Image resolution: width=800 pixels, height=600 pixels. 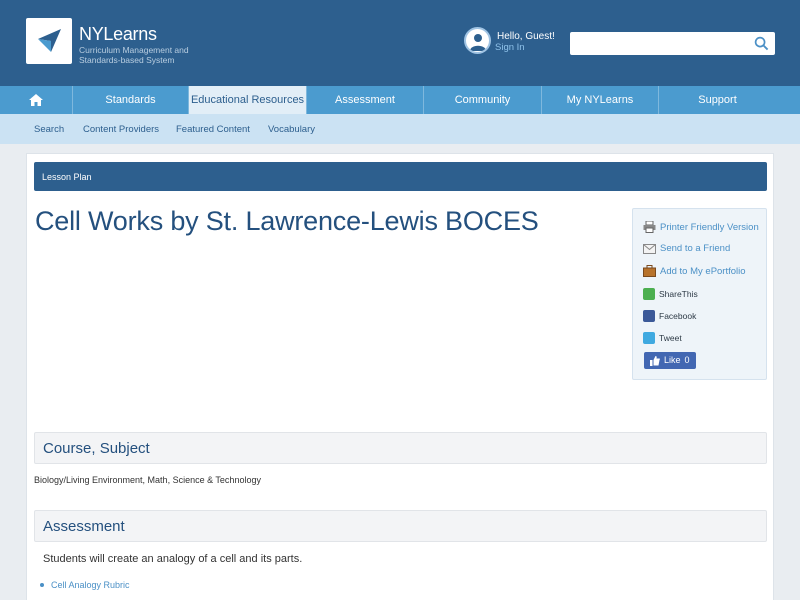 What do you see at coordinates (510, 47) in the screenshot?
I see `sign-in-link: Sign In` at bounding box center [510, 47].